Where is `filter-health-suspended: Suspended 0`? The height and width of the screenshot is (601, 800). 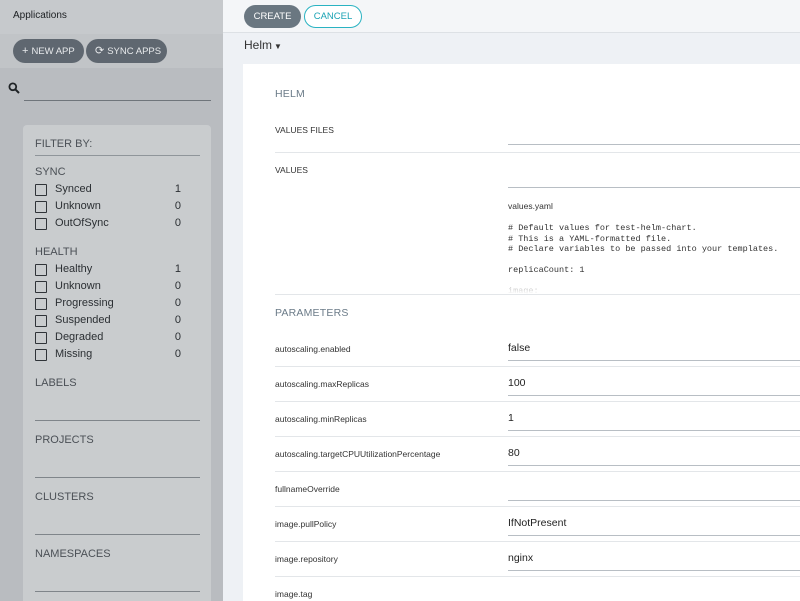 filter-health-suspended: Suspended 0 is located at coordinates (108, 321).